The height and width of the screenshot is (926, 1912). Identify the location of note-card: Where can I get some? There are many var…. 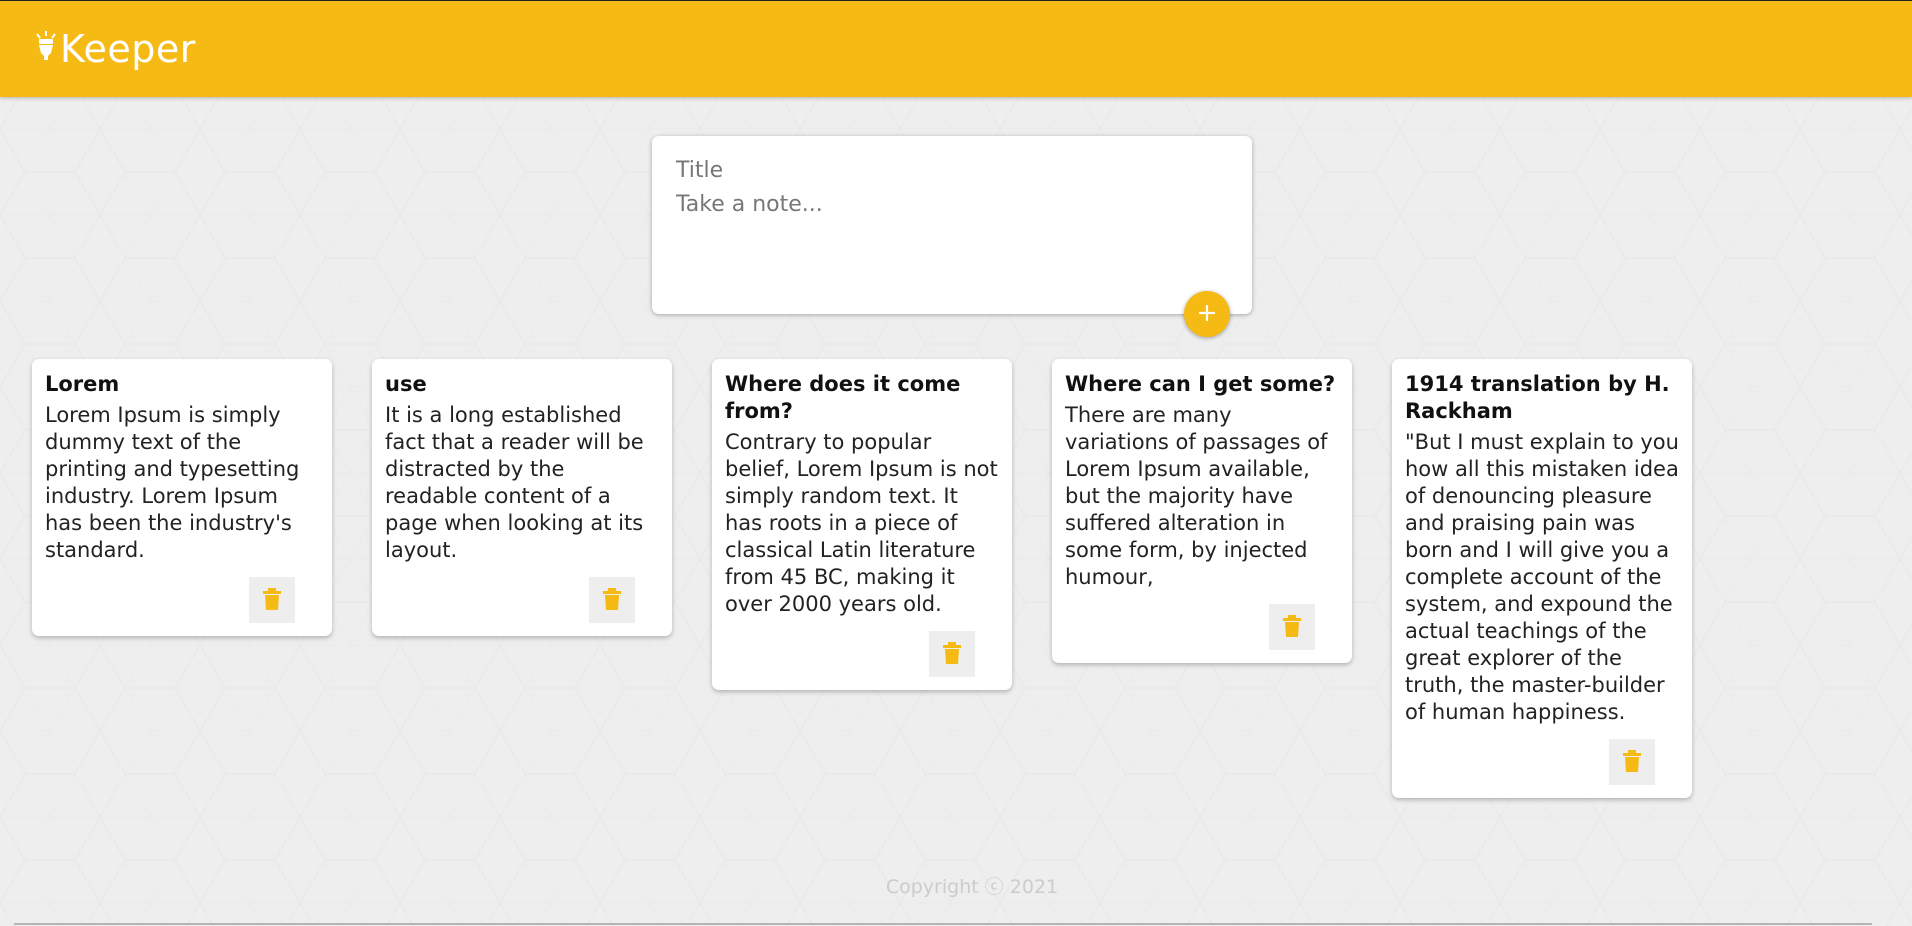
(1202, 511).